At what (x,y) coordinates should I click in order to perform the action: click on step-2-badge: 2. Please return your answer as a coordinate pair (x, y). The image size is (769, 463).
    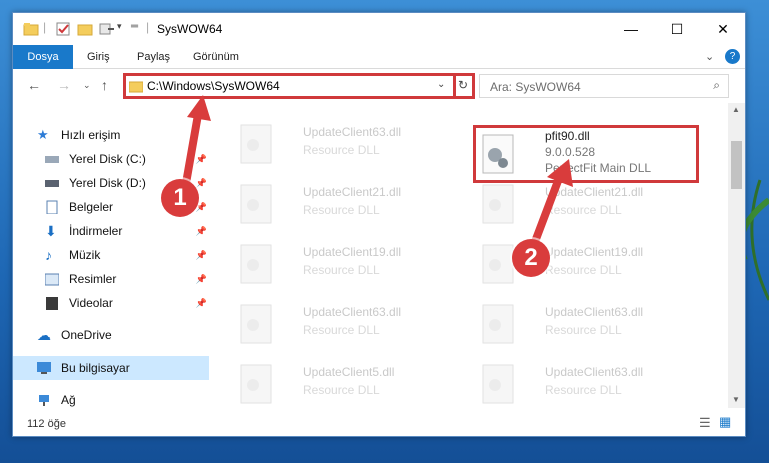
    Looking at the image, I should click on (531, 258).